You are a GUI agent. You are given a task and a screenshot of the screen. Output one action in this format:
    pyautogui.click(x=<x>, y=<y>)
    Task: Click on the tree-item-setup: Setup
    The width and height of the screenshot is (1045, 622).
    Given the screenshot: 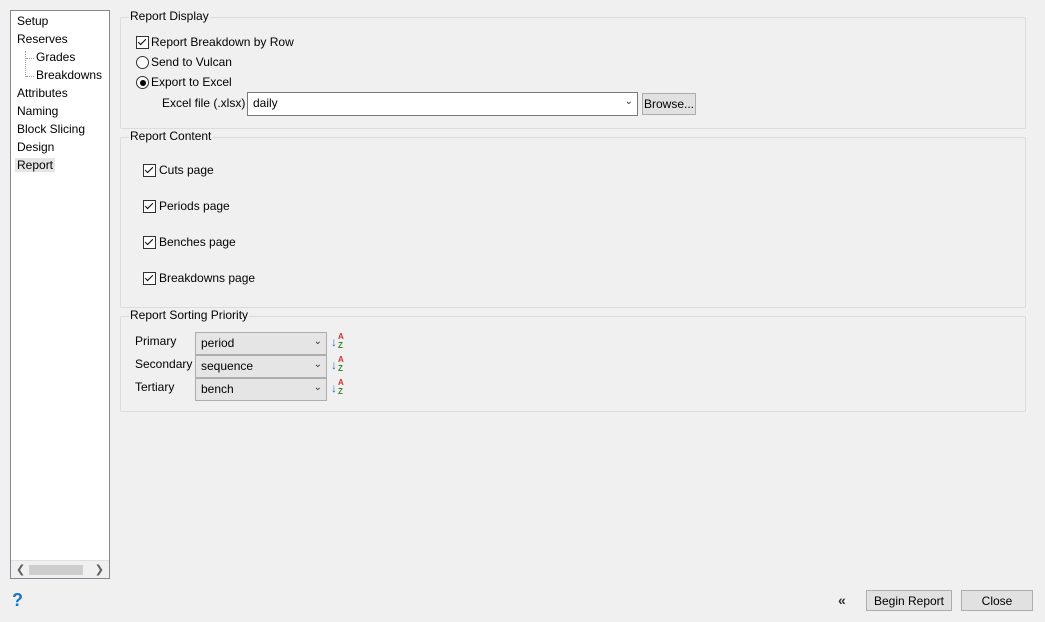 What is the action you would take?
    pyautogui.click(x=32, y=21)
    